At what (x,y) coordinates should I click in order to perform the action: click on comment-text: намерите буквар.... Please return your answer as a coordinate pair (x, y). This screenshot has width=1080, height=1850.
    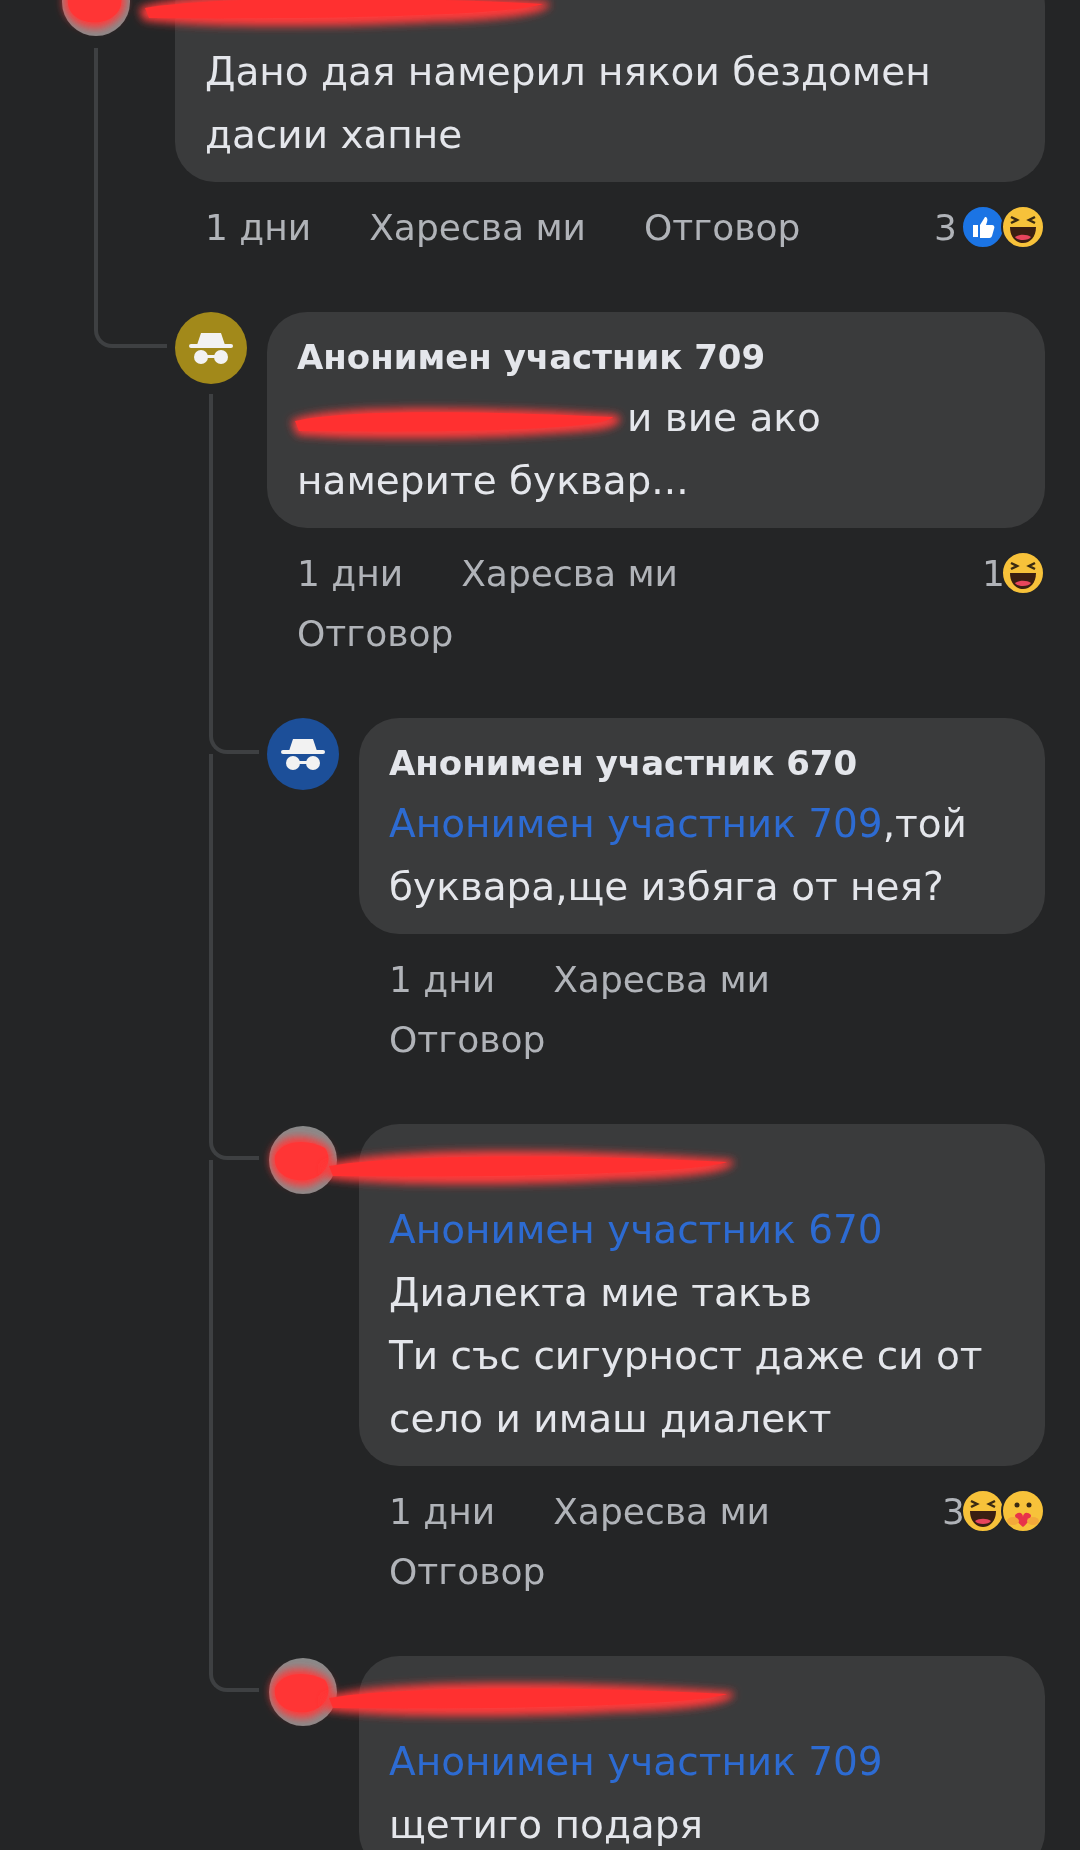
    Looking at the image, I should click on (493, 481).